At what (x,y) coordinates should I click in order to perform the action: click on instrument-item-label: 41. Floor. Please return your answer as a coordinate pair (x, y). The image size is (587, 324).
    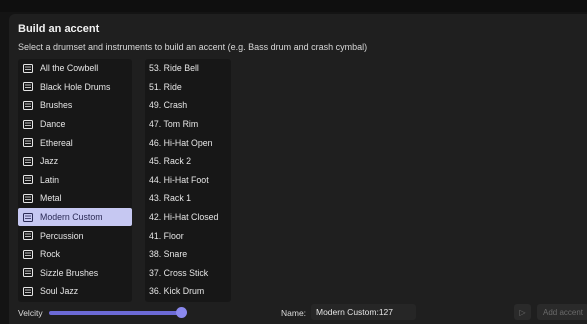
    Looking at the image, I should click on (166, 235).